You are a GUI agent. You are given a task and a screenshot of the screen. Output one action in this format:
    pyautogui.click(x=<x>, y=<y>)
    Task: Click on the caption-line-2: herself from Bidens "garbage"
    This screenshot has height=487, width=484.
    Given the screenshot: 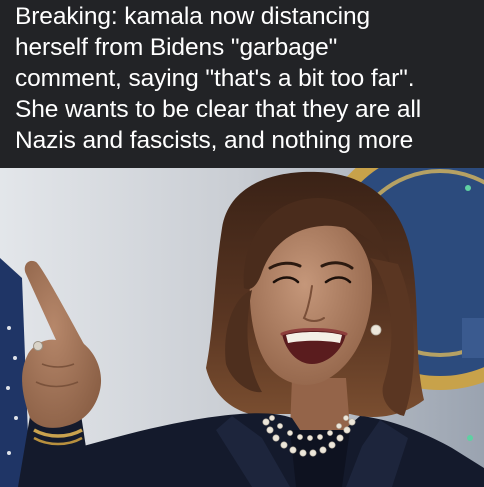 What is the action you would take?
    pyautogui.click(x=176, y=47)
    